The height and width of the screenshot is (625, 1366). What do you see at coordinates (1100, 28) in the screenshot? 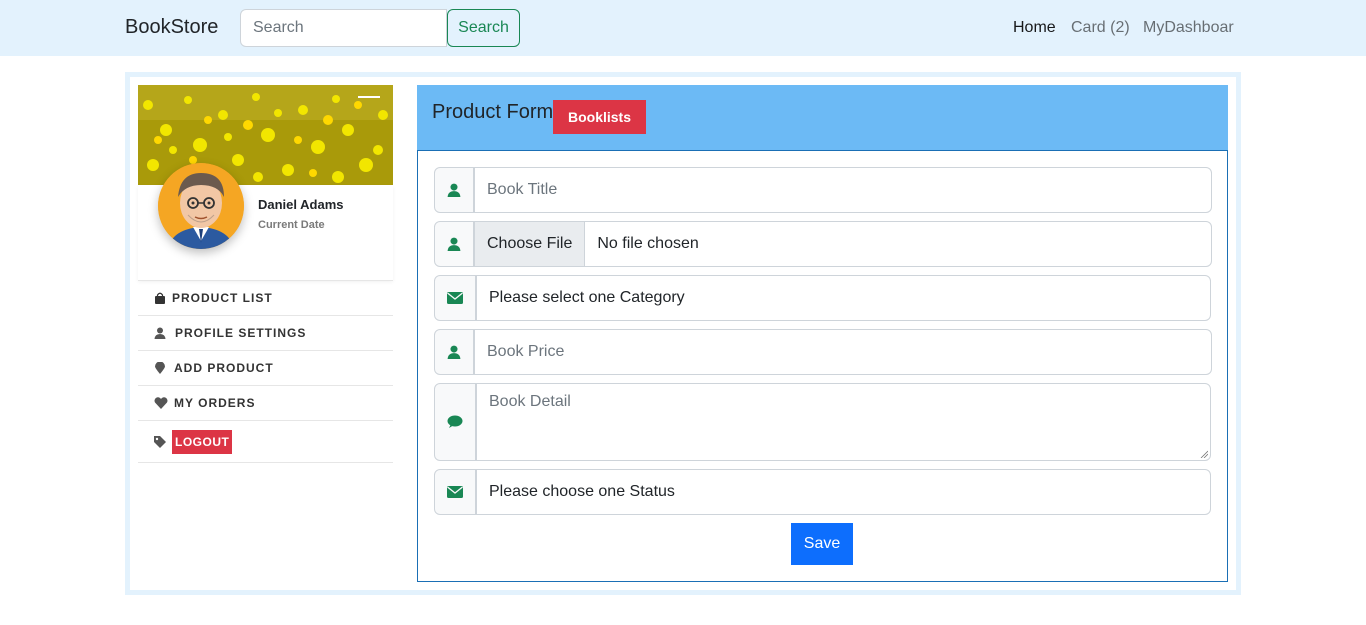
I see `nav-link-card: Card (2)` at bounding box center [1100, 28].